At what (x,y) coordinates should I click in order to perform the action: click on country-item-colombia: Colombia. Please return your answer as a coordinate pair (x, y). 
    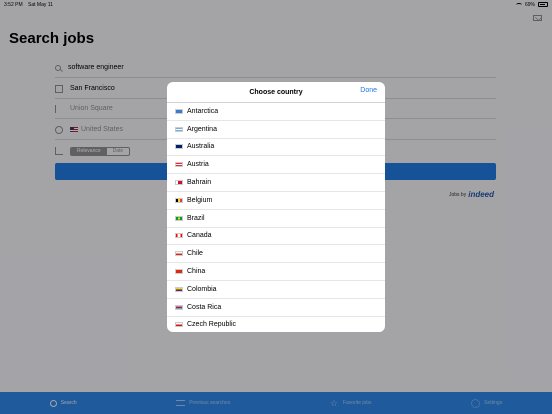
    Looking at the image, I should click on (276, 290).